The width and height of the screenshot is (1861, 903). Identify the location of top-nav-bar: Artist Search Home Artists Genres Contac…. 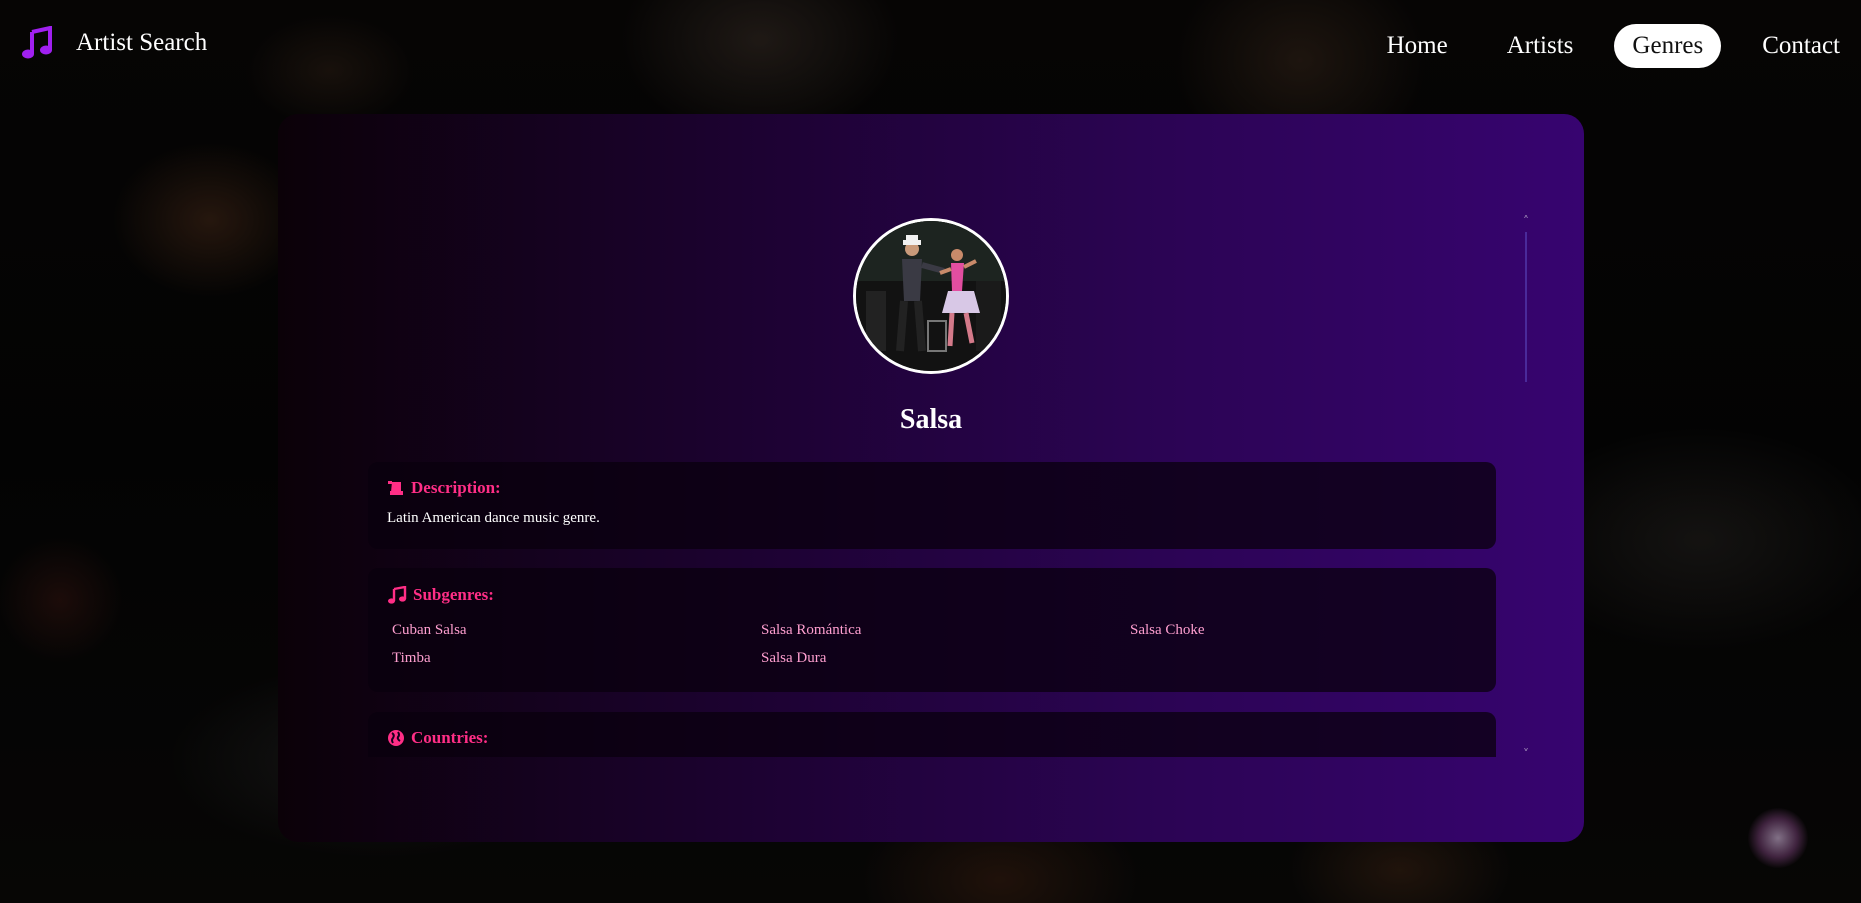
(930, 47).